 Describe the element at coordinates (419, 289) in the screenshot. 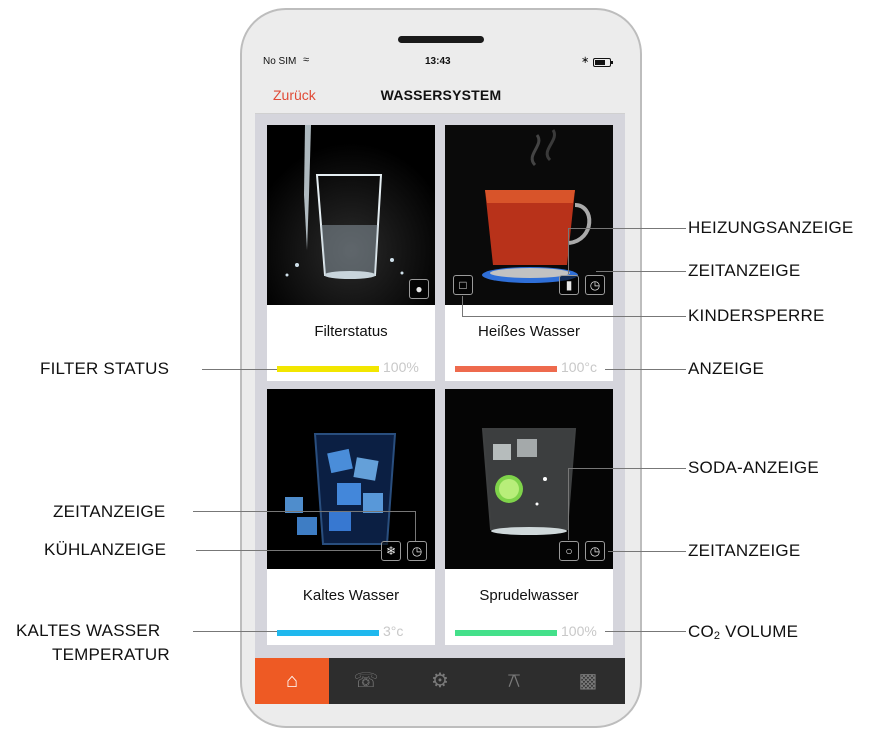

I see `filter-drop-icon: ●` at that location.